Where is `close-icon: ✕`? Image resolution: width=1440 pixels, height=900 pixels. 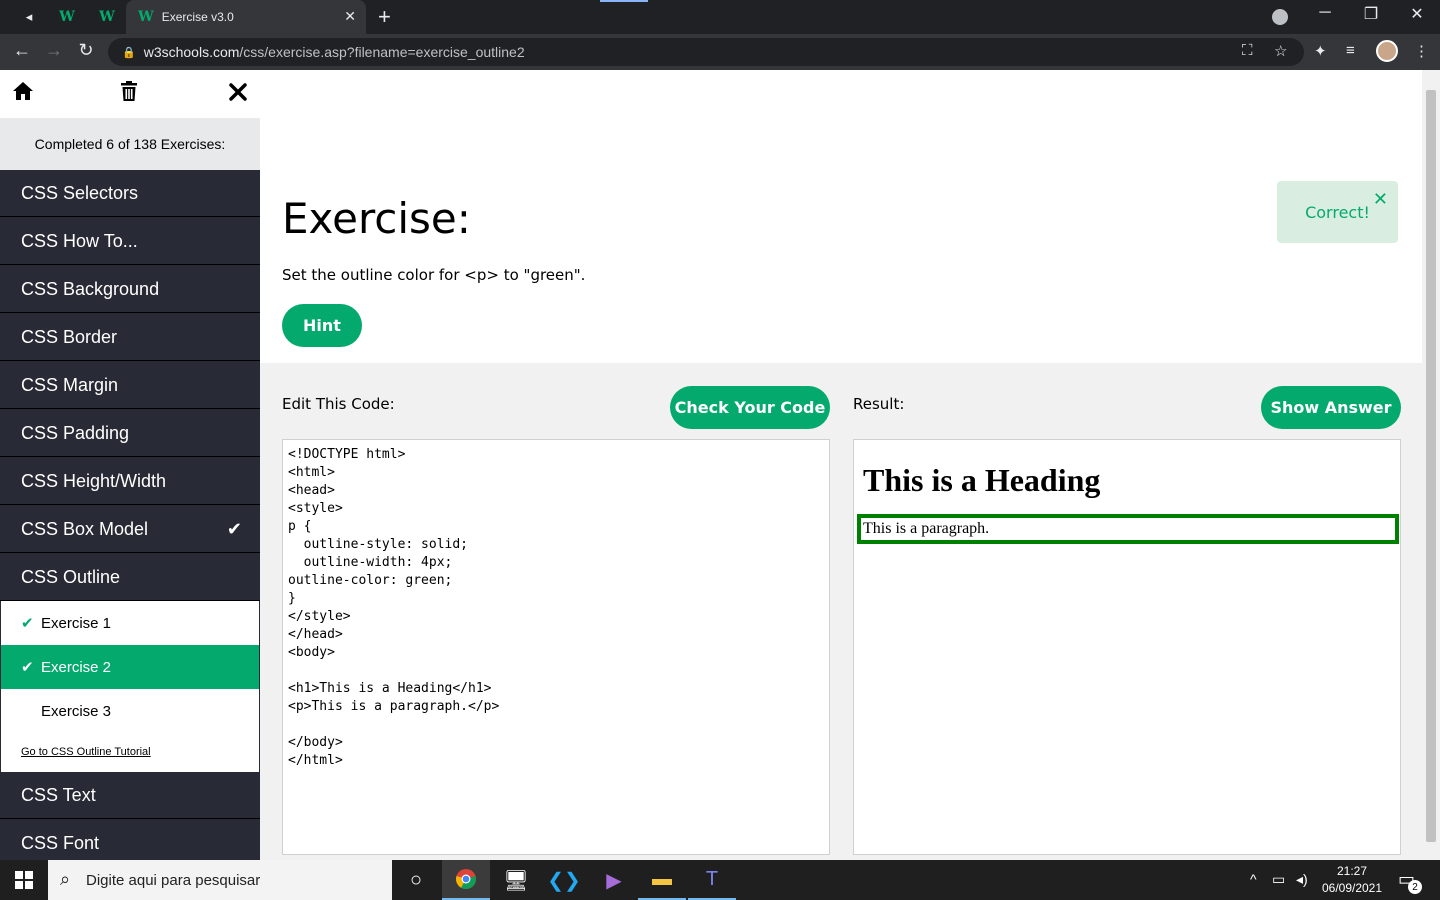 close-icon: ✕ is located at coordinates (1380, 200).